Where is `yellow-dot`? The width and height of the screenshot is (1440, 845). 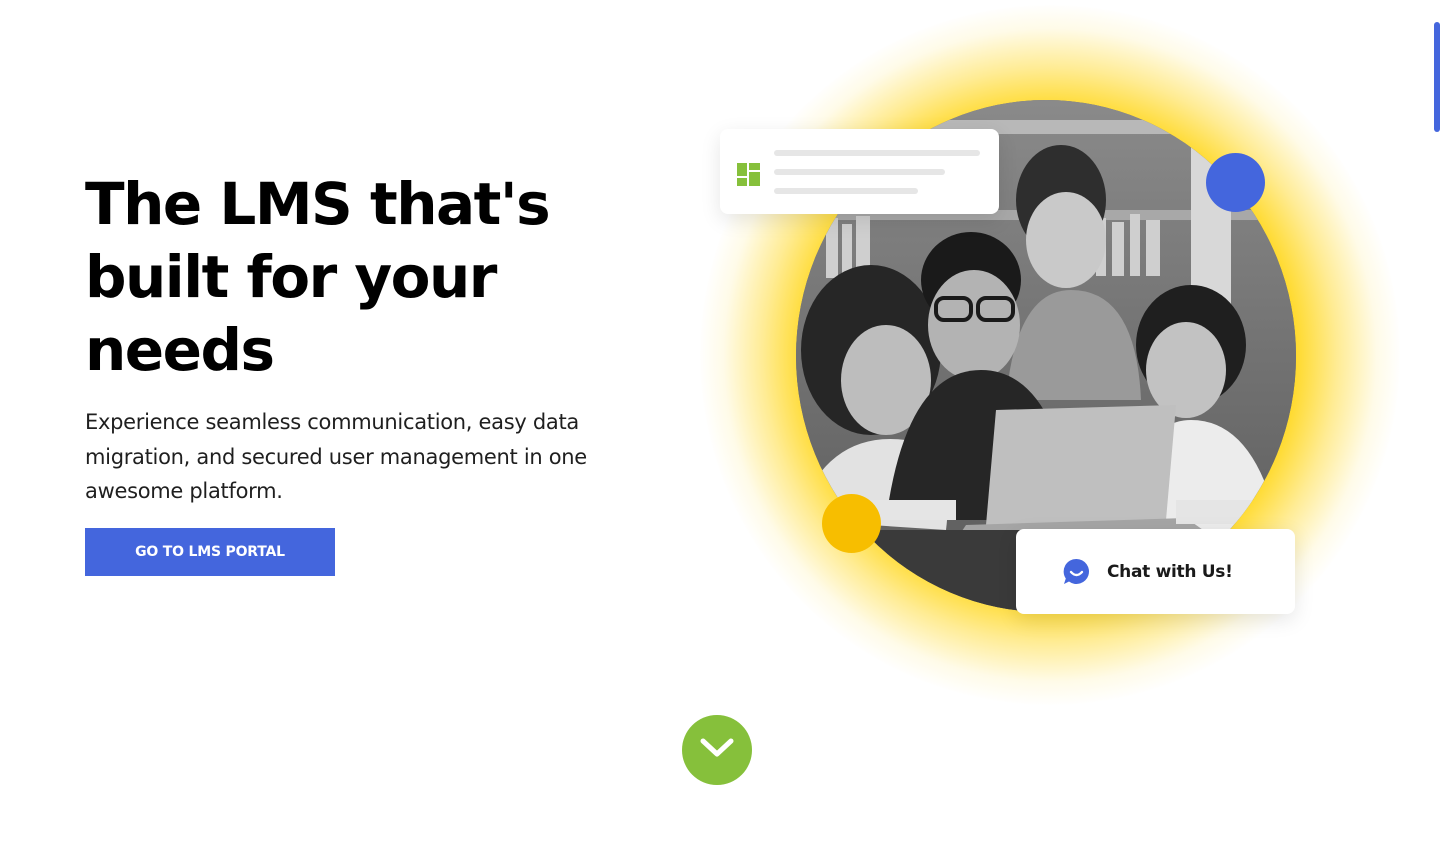 yellow-dot is located at coordinates (851, 523).